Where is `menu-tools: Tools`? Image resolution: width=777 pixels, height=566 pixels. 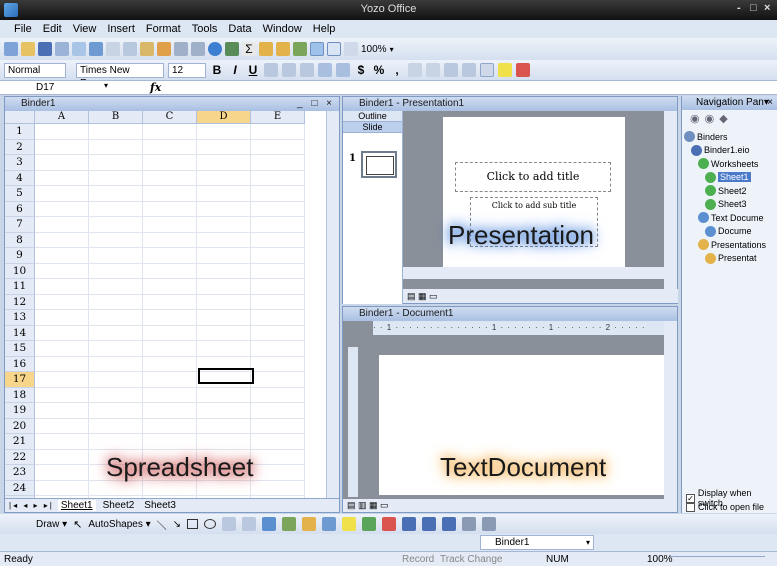 menu-tools: Tools is located at coordinates (205, 29).